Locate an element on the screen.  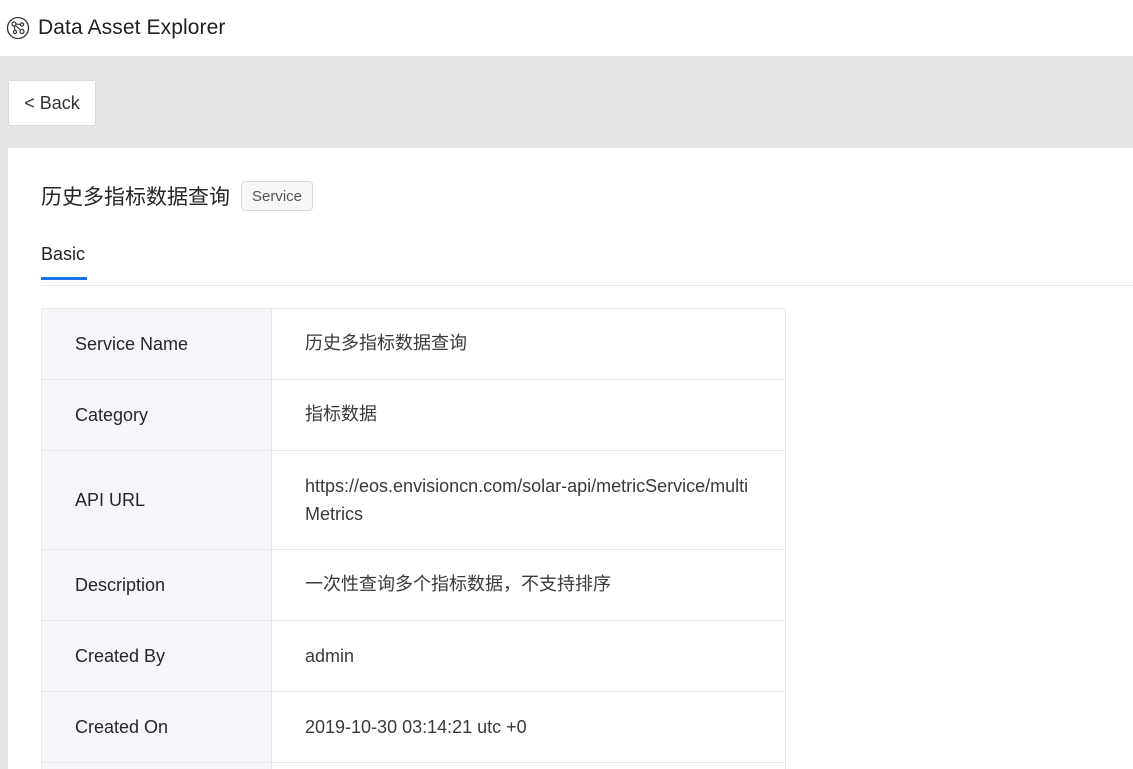
tab-basic-label: Basic is located at coordinates (63, 254).